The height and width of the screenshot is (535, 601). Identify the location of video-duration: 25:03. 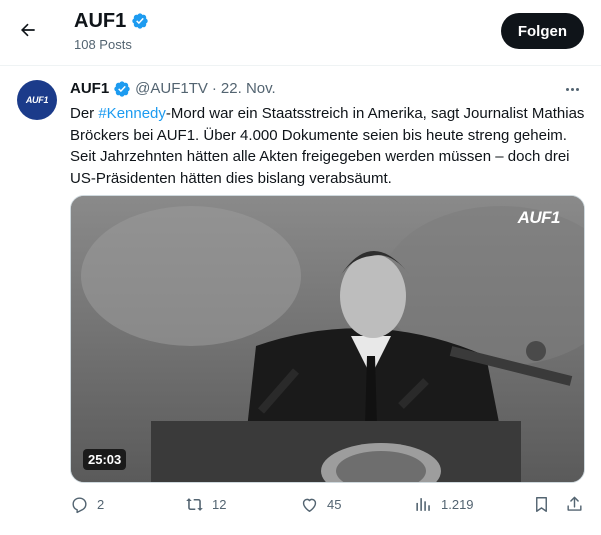
(105, 459).